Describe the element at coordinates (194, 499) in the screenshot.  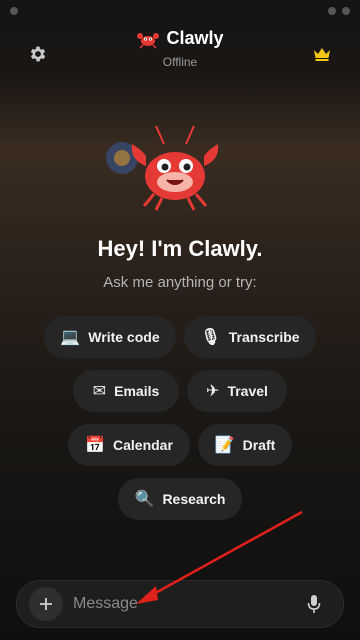
I see `suggestion-label: Research` at that location.